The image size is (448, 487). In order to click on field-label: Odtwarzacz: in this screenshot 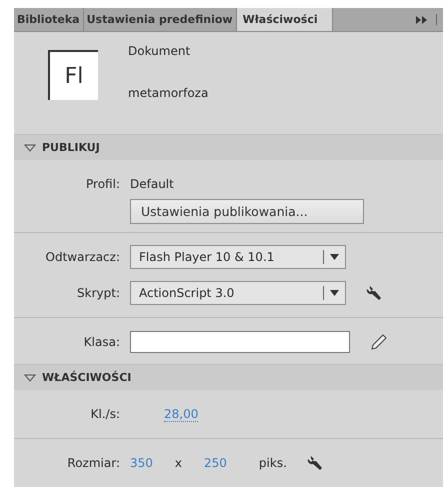, I will do `click(82, 257)`.